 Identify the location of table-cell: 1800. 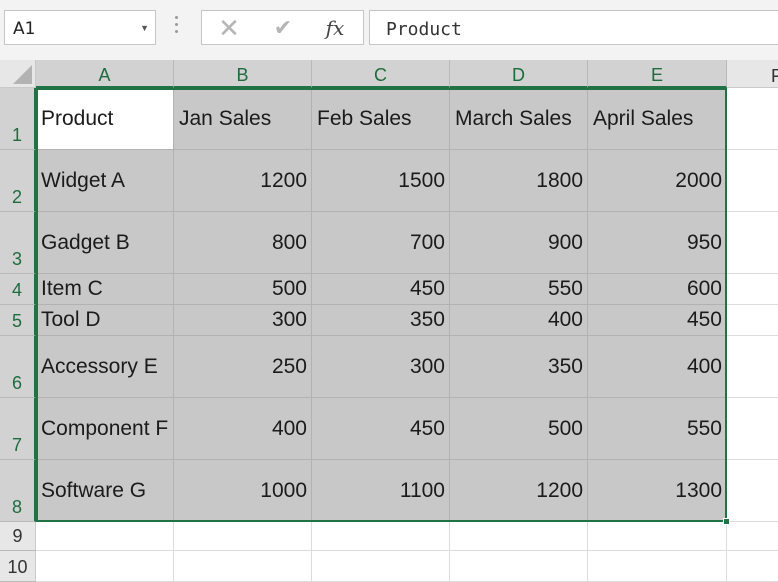
(519, 181).